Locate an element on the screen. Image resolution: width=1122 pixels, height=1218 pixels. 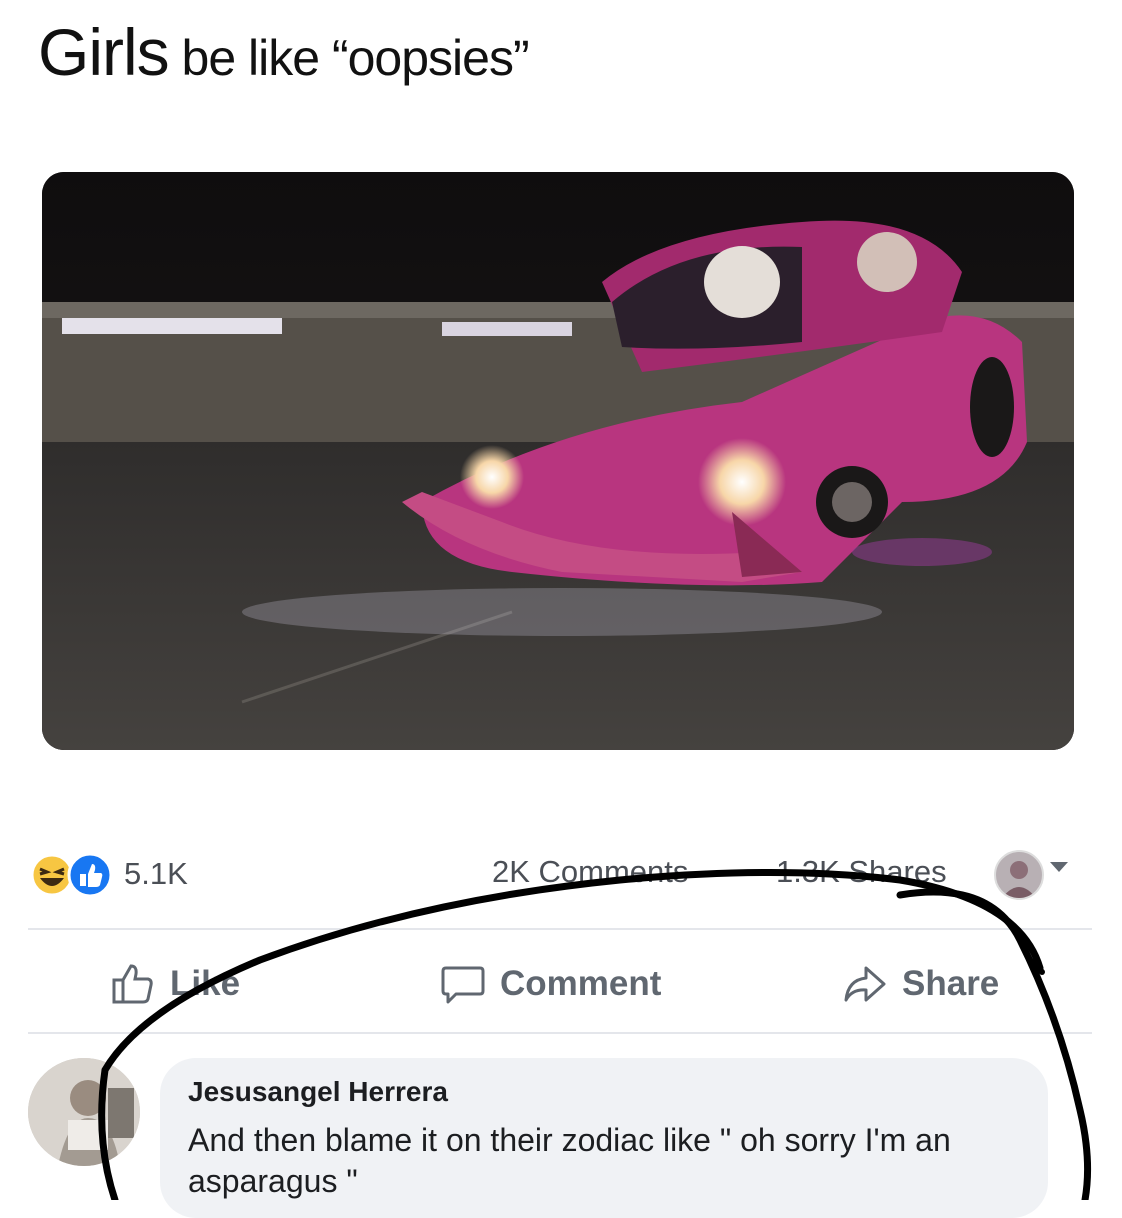
comments-count: 2K Comments is located at coordinates (590, 872).